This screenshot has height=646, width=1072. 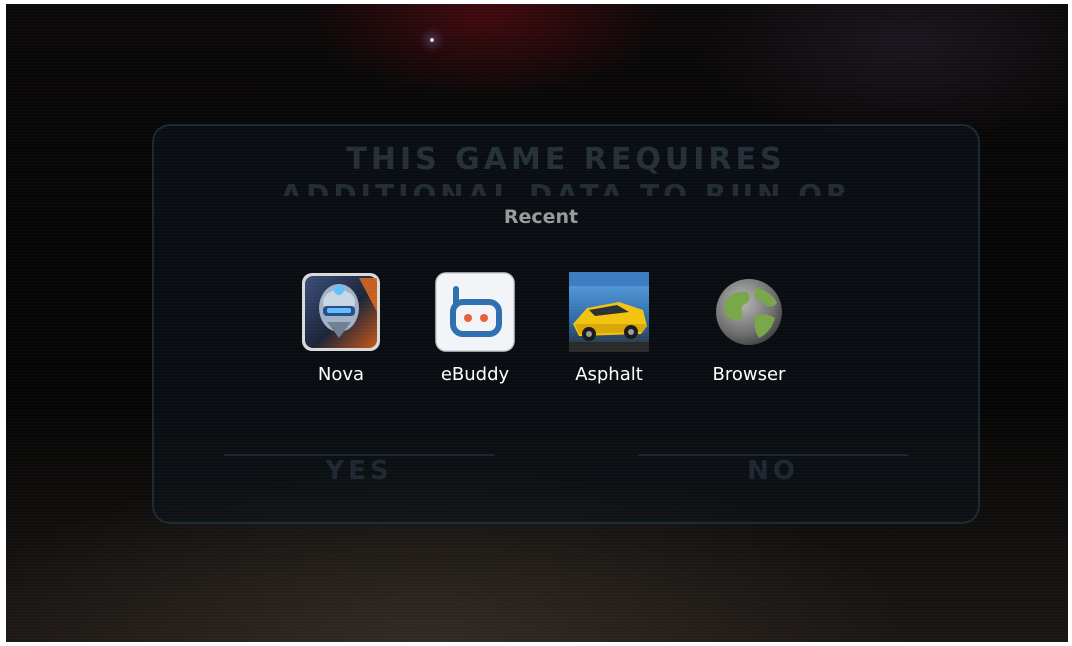 I want to click on recent-app-nova: Nova, so click(x=341, y=328).